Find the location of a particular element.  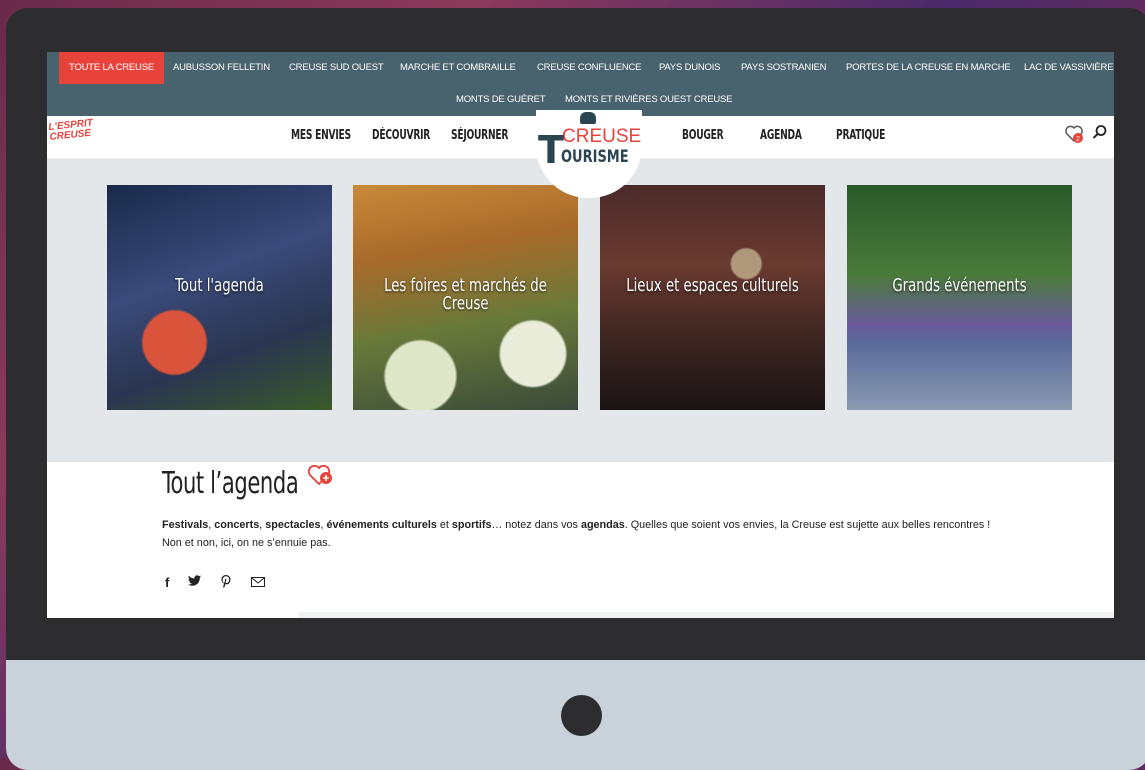

region-tab-pays-sostranien: PAYS SOSTRANIEN is located at coordinates (784, 68).